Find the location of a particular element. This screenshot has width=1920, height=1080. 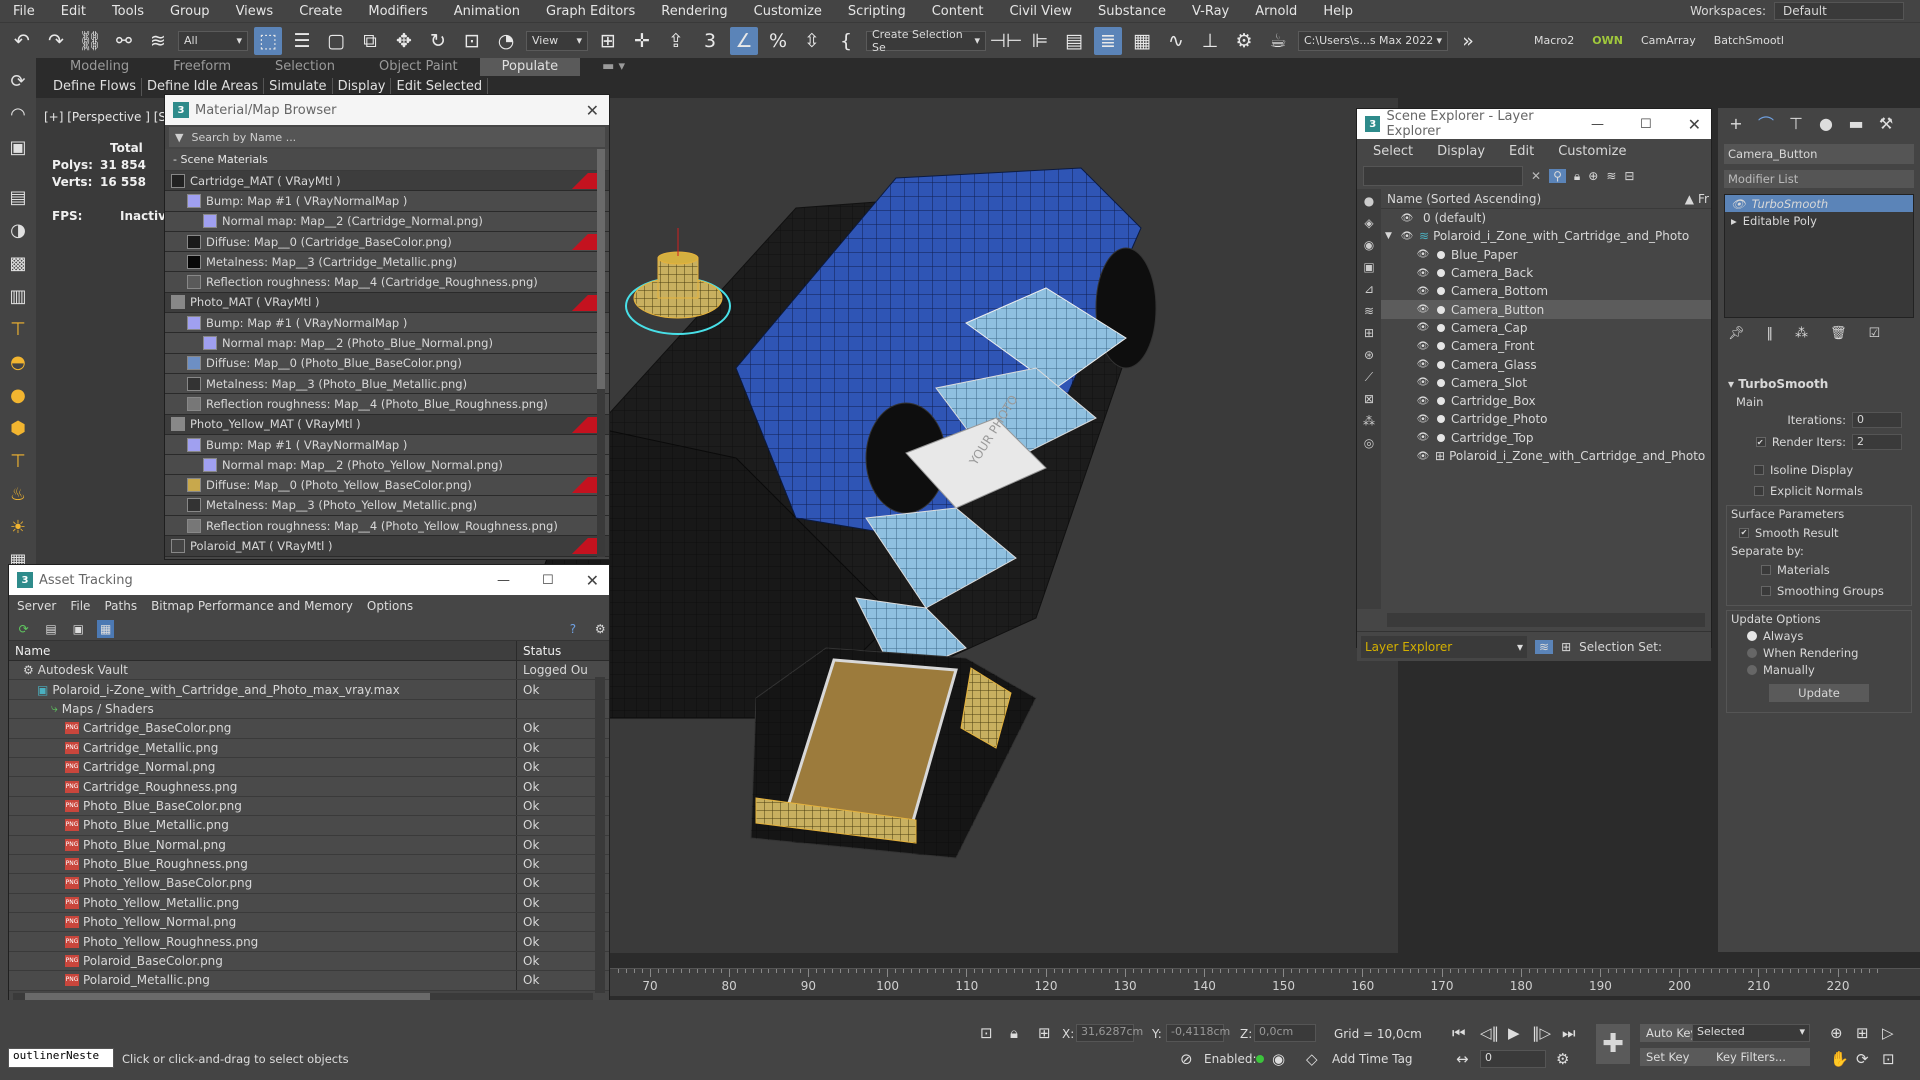

schematic-view-icon: ⊥ is located at coordinates (1210, 41).